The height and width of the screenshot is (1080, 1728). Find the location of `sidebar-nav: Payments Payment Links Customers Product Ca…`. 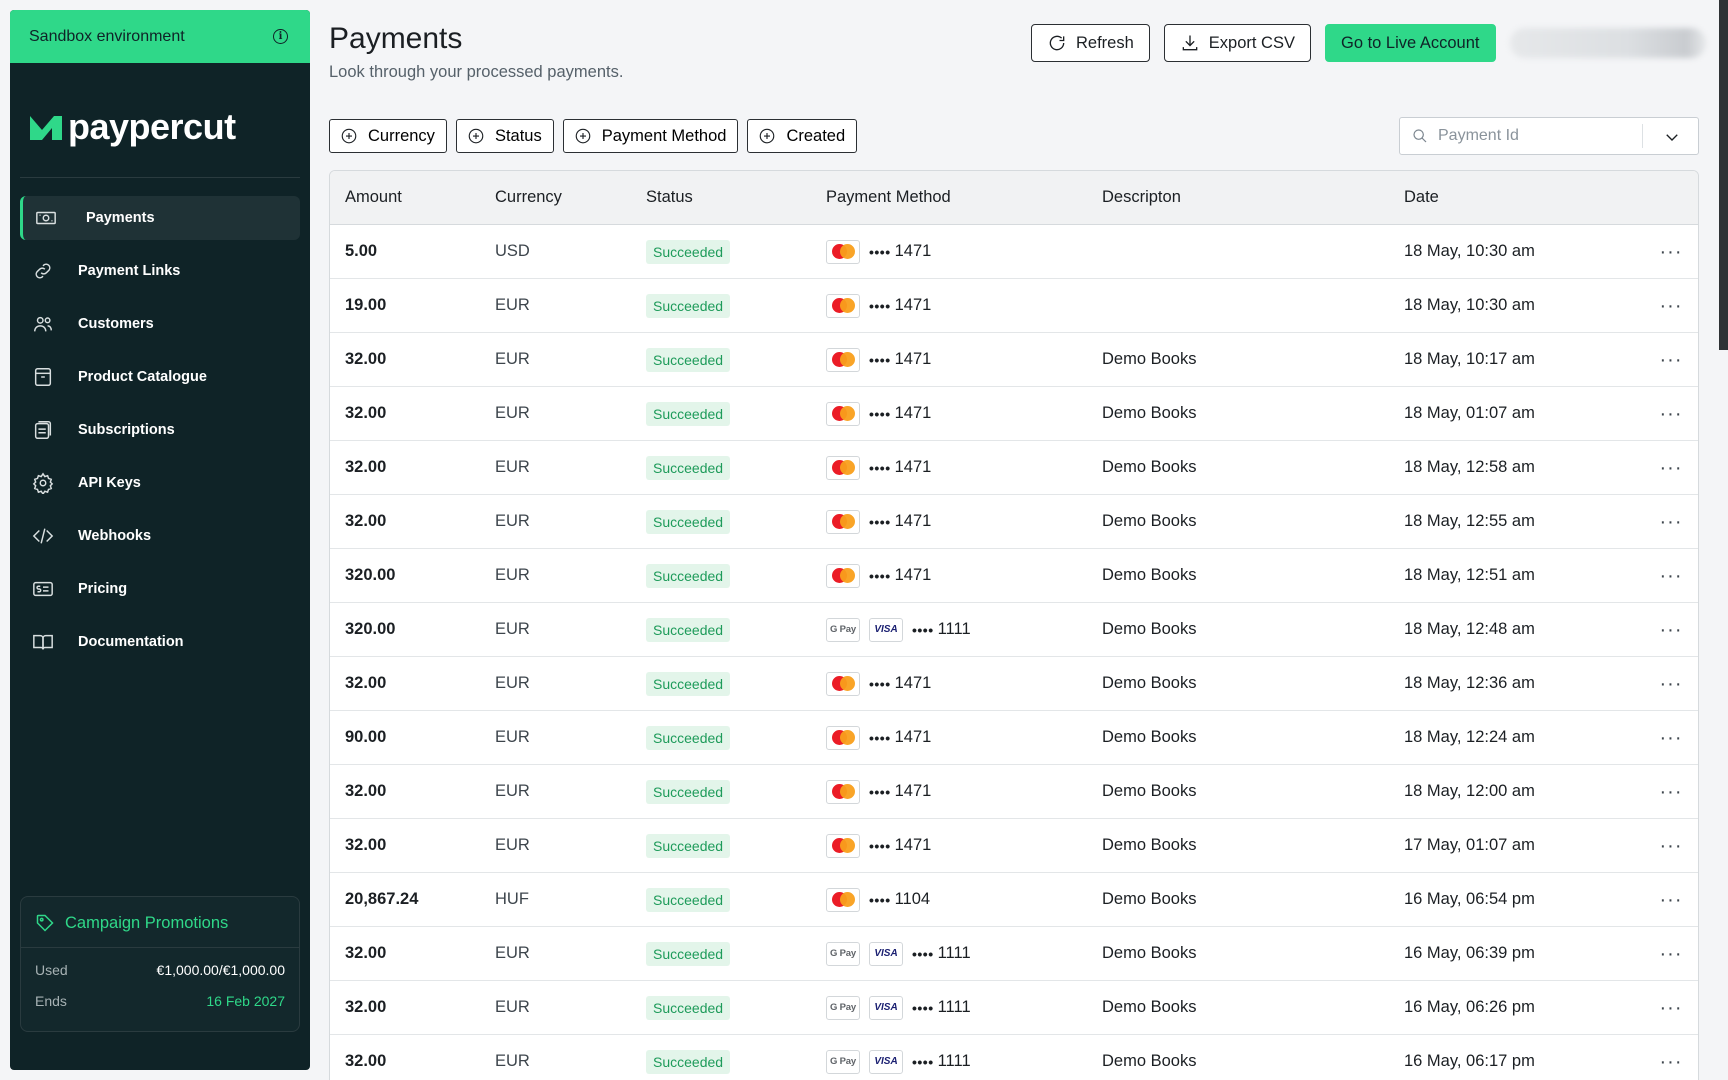

sidebar-nav: Payments Payment Links Customers Product Ca… is located at coordinates (160, 430).